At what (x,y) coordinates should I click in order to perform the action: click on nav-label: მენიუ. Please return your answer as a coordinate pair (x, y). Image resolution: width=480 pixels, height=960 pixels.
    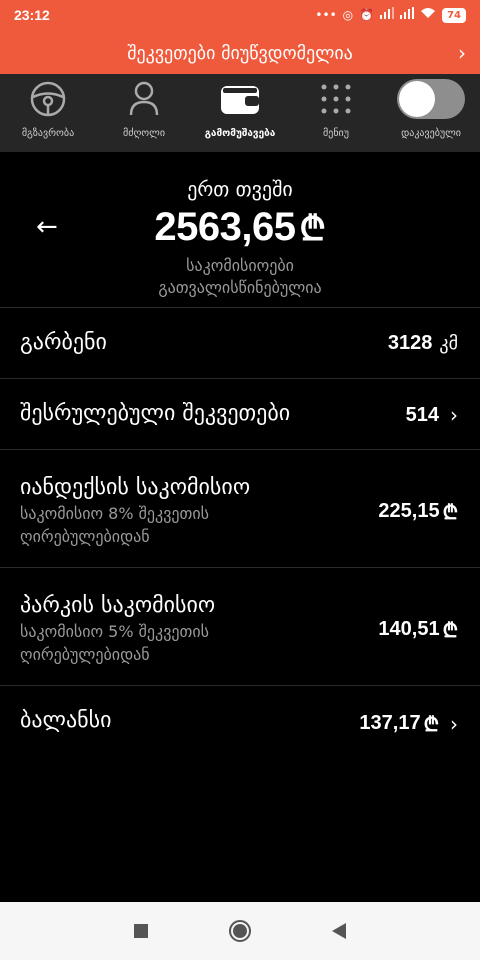
    Looking at the image, I should click on (336, 133).